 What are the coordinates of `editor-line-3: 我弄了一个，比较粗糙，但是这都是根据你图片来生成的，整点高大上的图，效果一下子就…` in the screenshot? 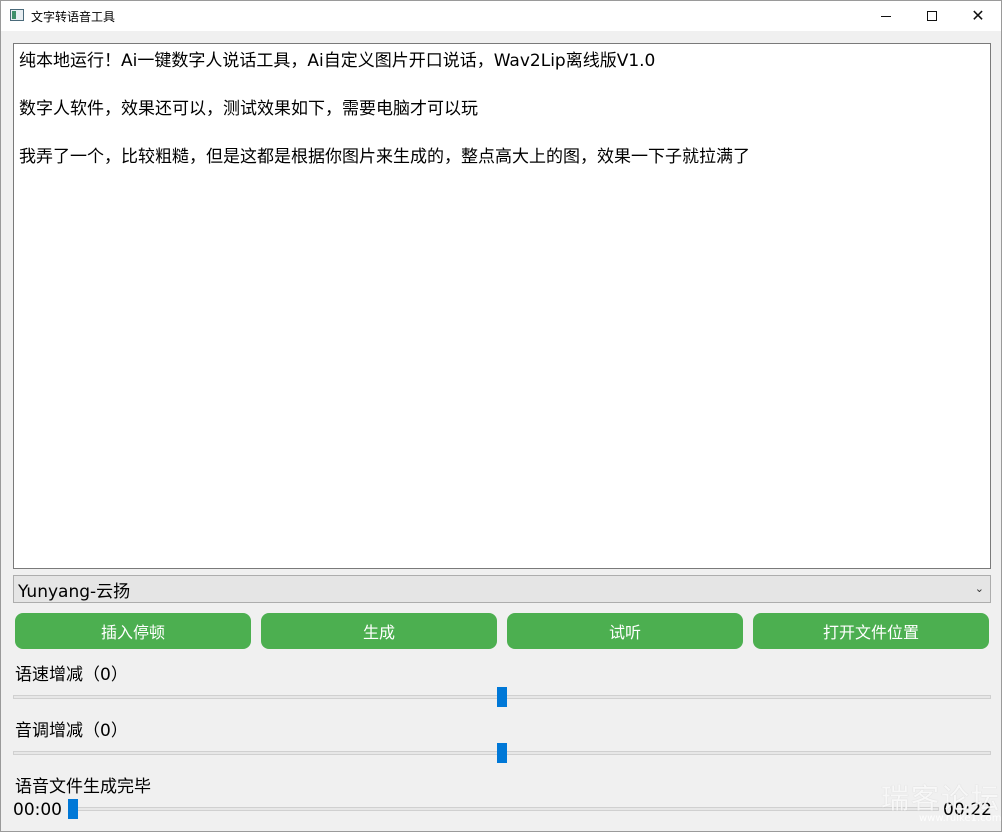 It's located at (384, 157).